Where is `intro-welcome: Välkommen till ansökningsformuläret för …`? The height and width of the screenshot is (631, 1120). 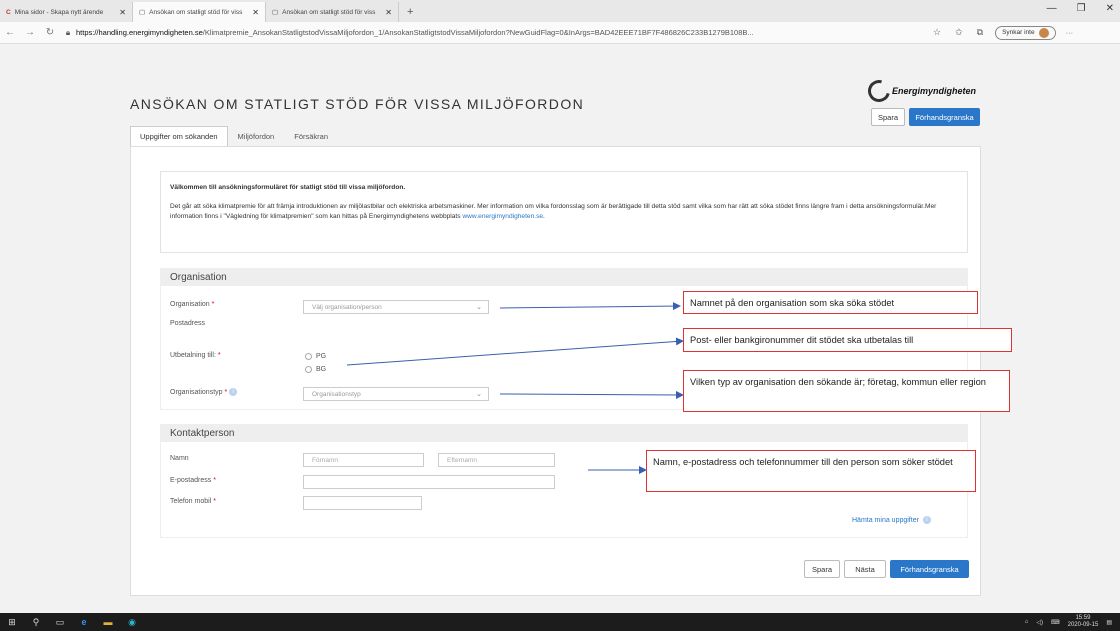
intro-welcome: Välkommen till ansökningsformuläret för … is located at coordinates (288, 187).